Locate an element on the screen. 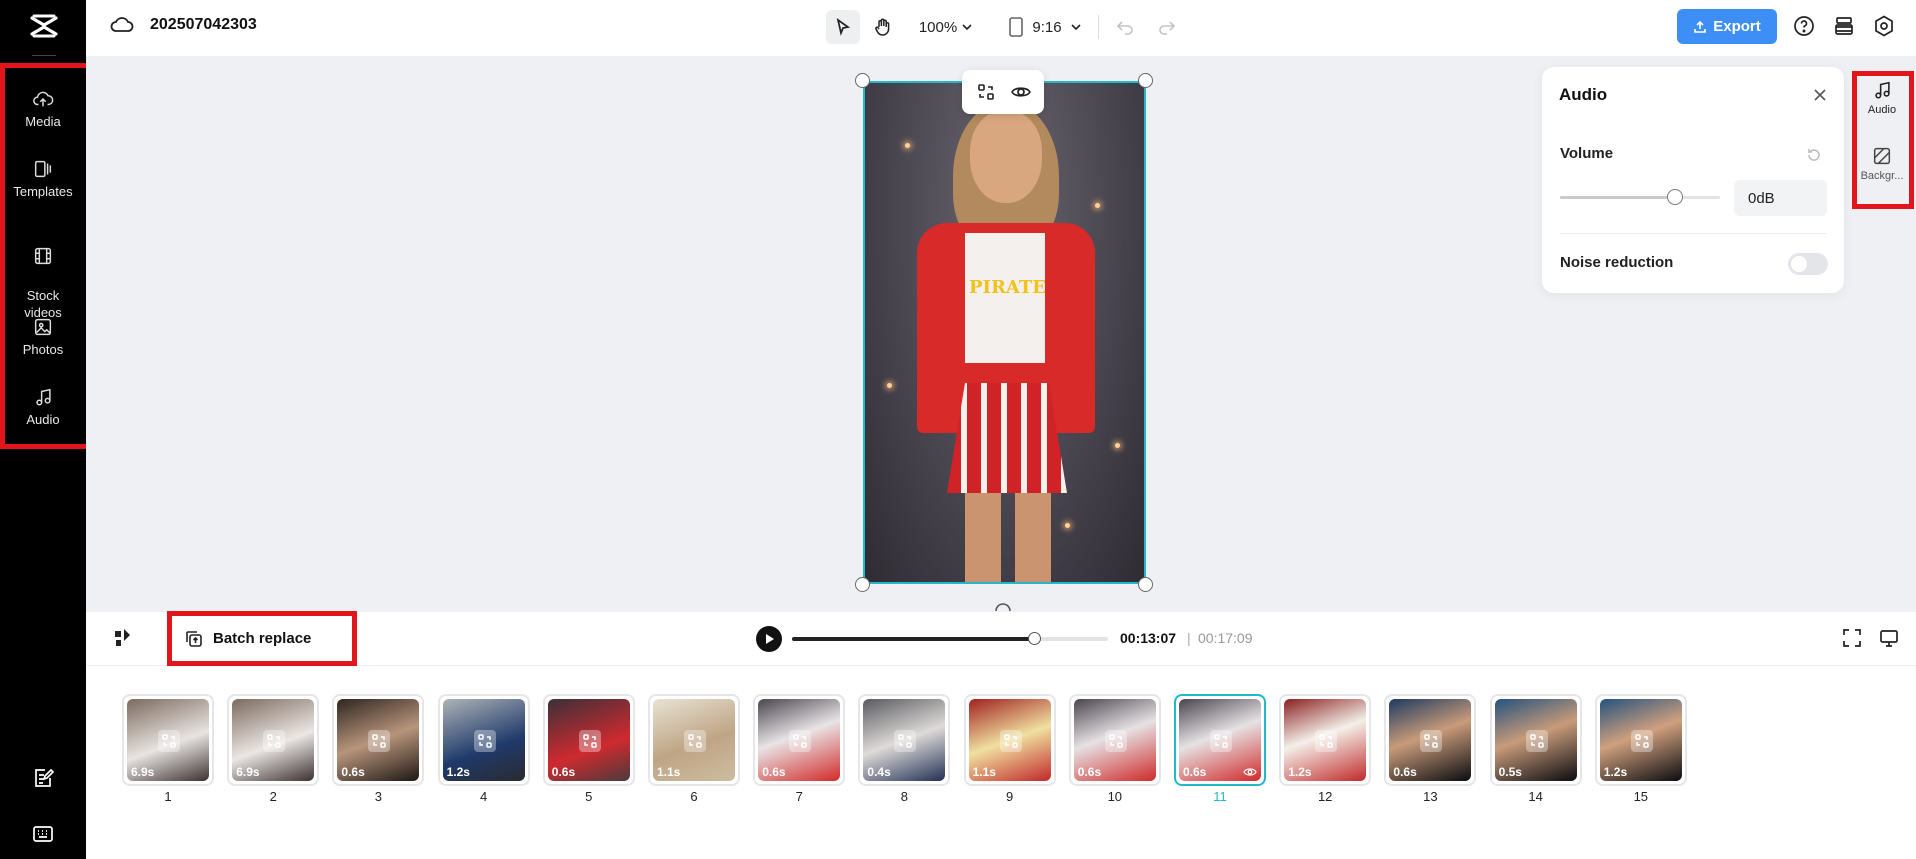 The height and width of the screenshot is (859, 1916). clip-number: 15 is located at coordinates (1641, 796).